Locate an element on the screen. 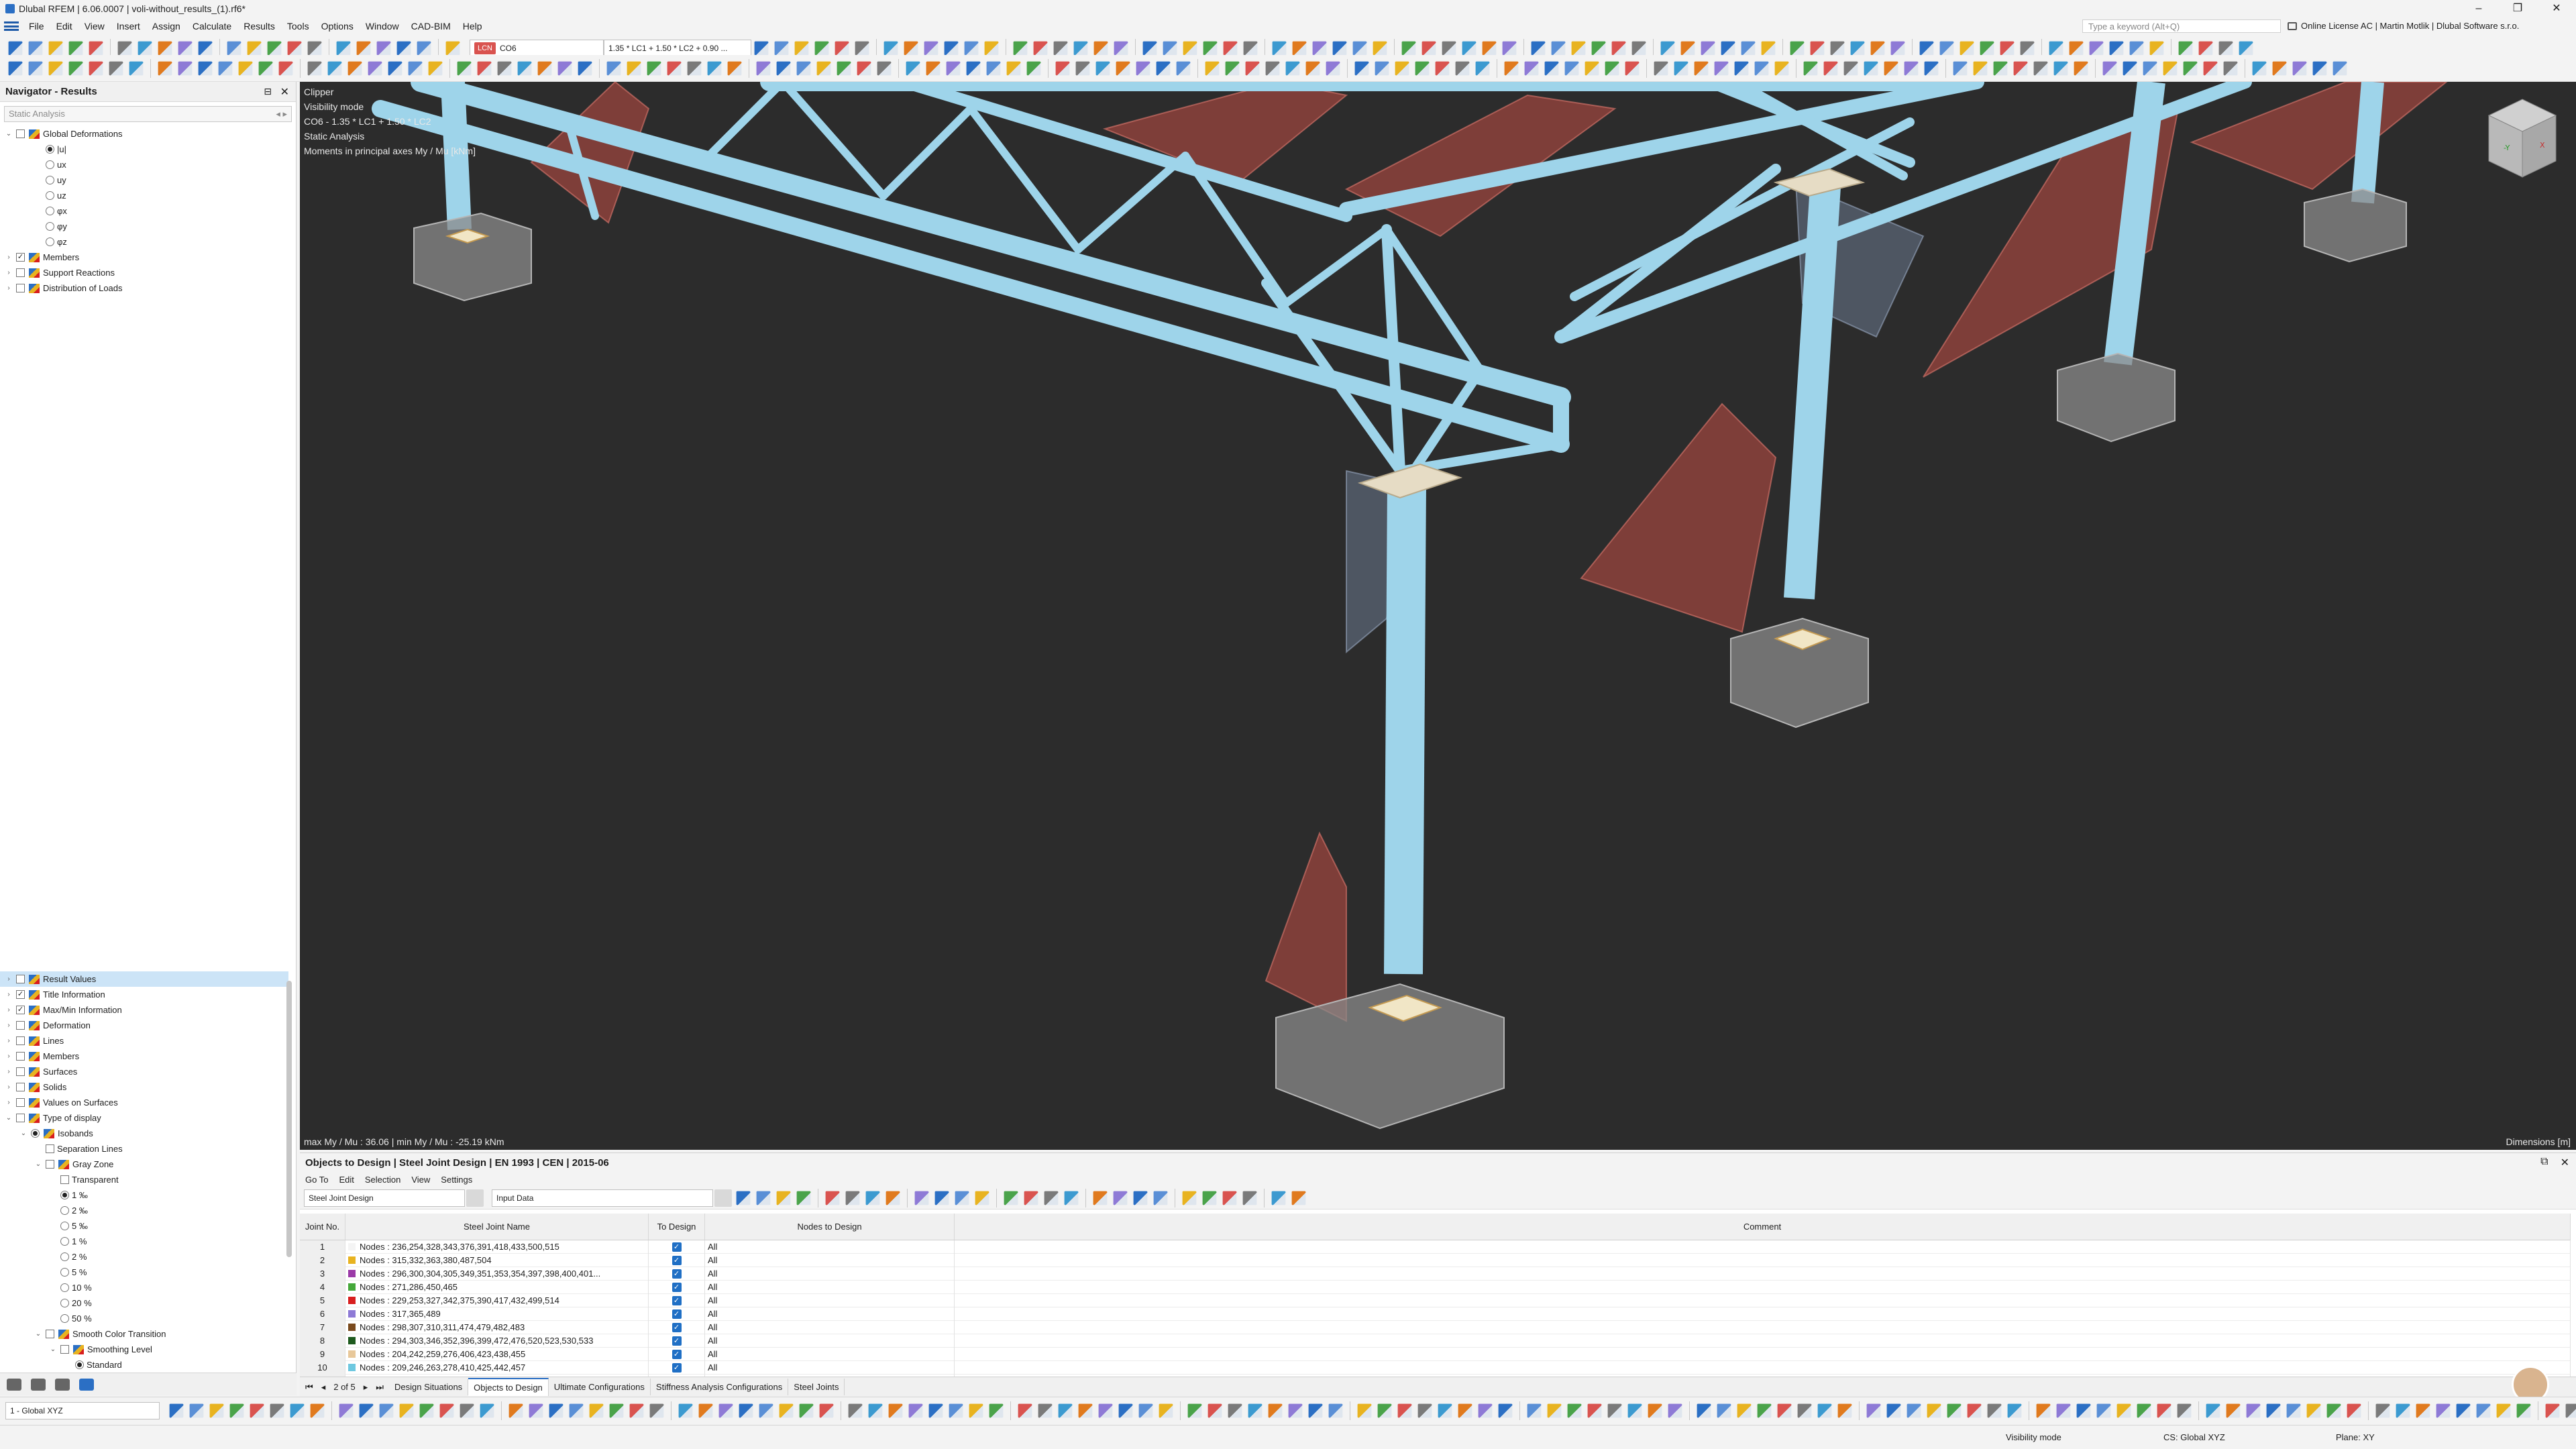  prev-page-icon: ◂ is located at coordinates (323, 1387).